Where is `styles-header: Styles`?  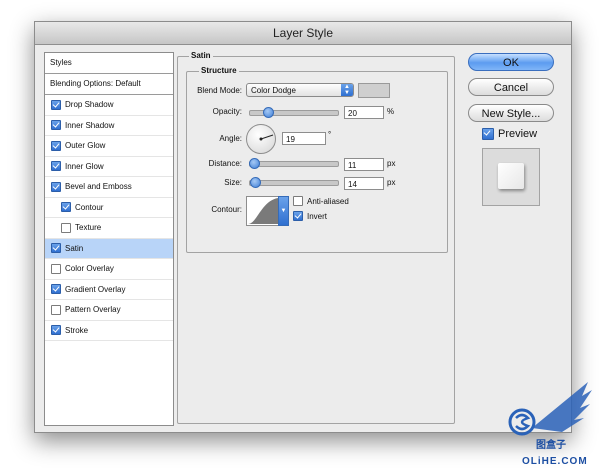
styles-header: Styles is located at coordinates (109, 63).